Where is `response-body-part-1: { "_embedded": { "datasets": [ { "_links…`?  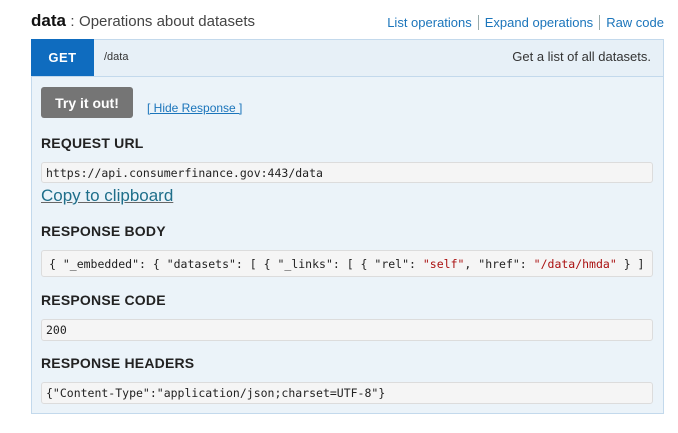
response-body-part-1: { "_embedded": { "datasets": [ { "_links… is located at coordinates (236, 263).